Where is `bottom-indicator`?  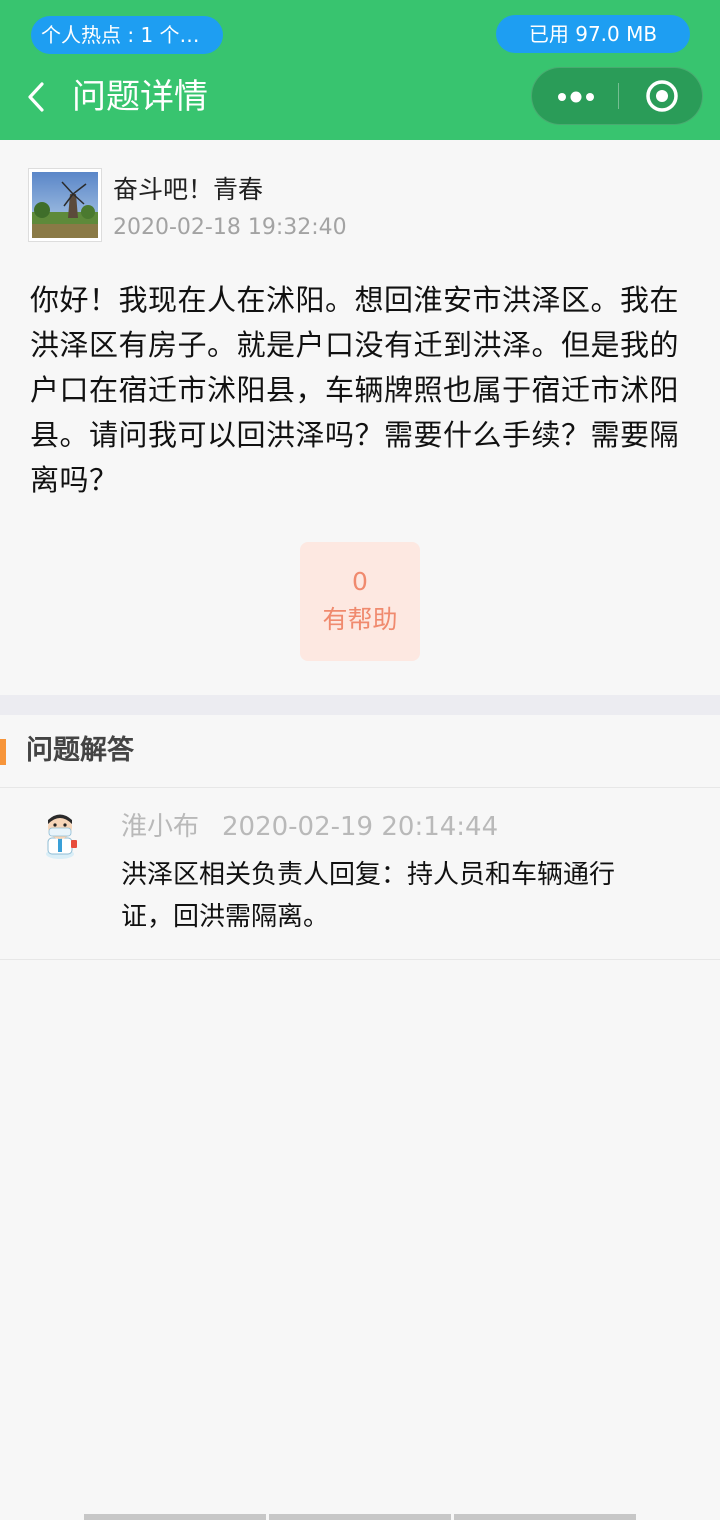
bottom-indicator is located at coordinates (360, 1517).